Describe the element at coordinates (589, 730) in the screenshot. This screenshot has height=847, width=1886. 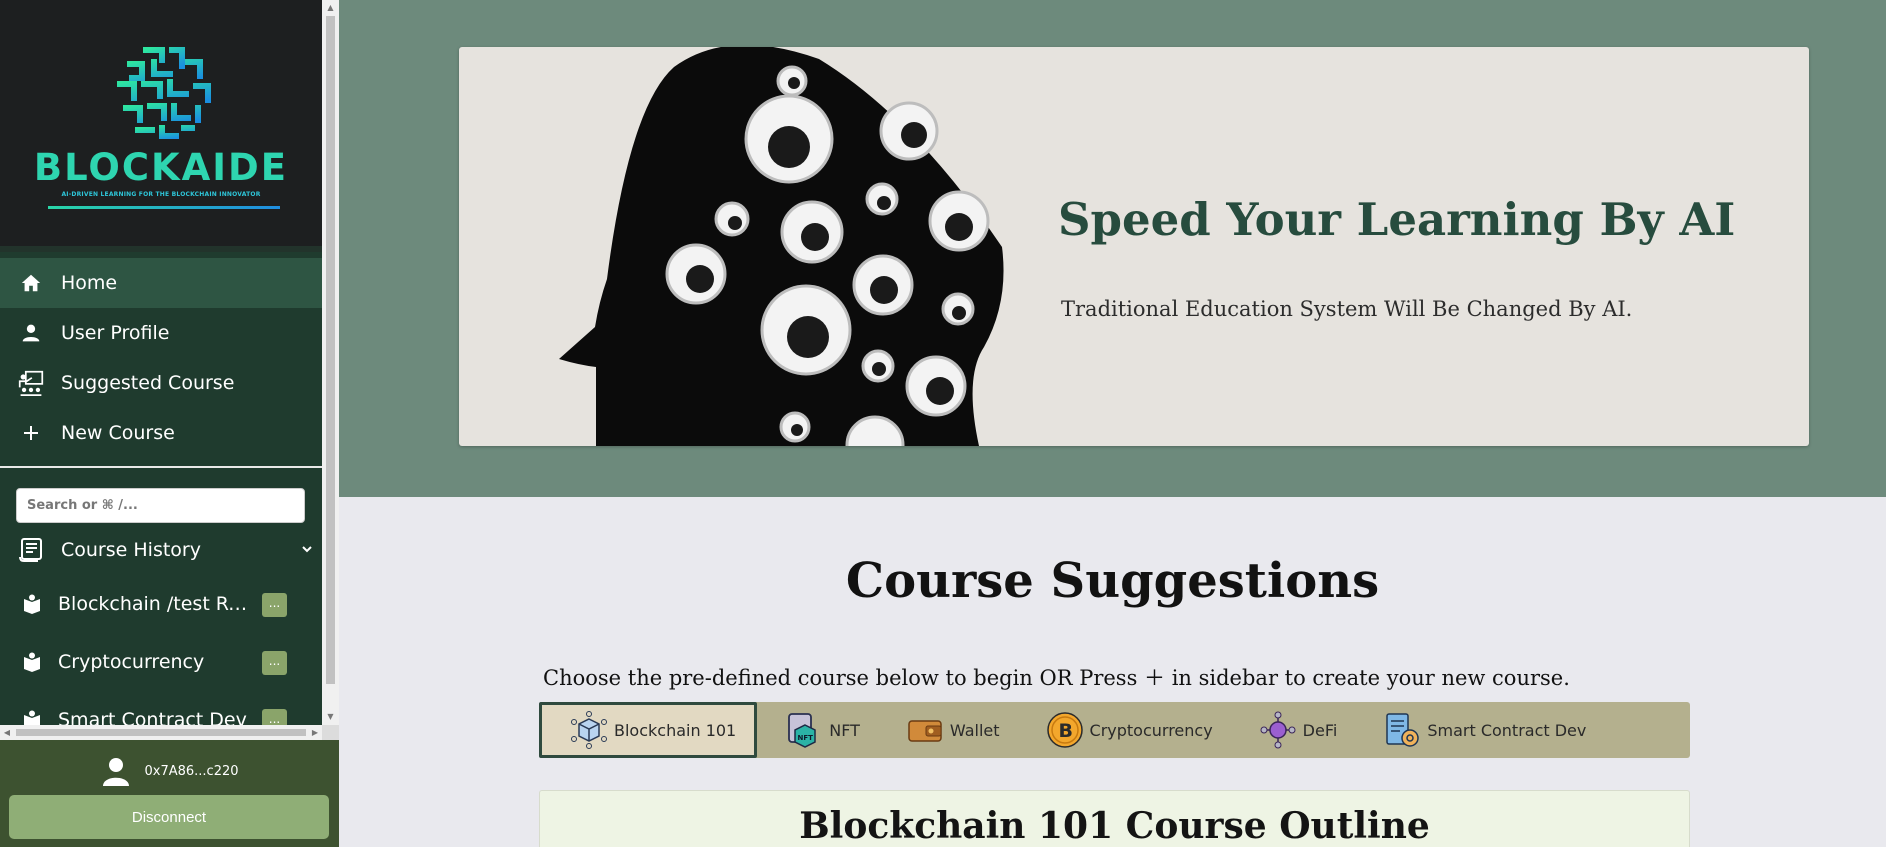
I see `blockchain-cube-icon` at that location.